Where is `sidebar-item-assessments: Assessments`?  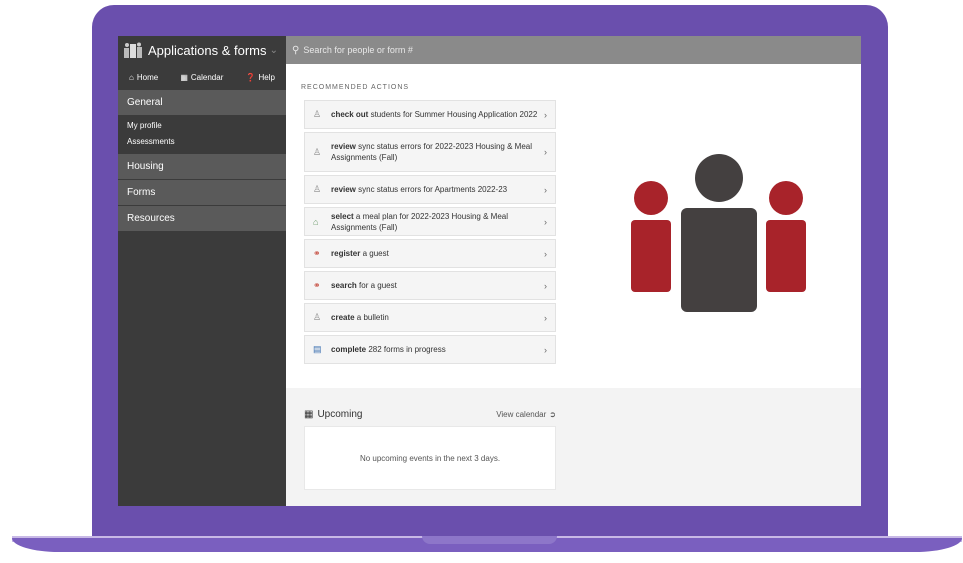 sidebar-item-assessments: Assessments is located at coordinates (202, 142).